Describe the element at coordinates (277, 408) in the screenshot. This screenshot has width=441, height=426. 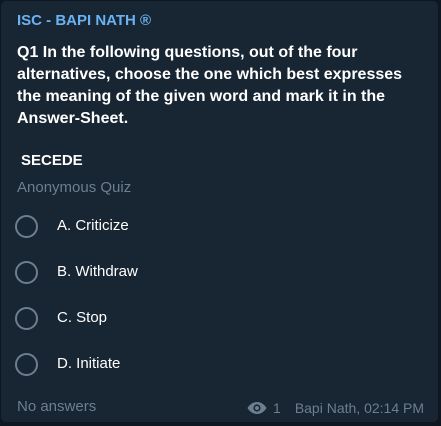
I see `view-count: 1` at that location.